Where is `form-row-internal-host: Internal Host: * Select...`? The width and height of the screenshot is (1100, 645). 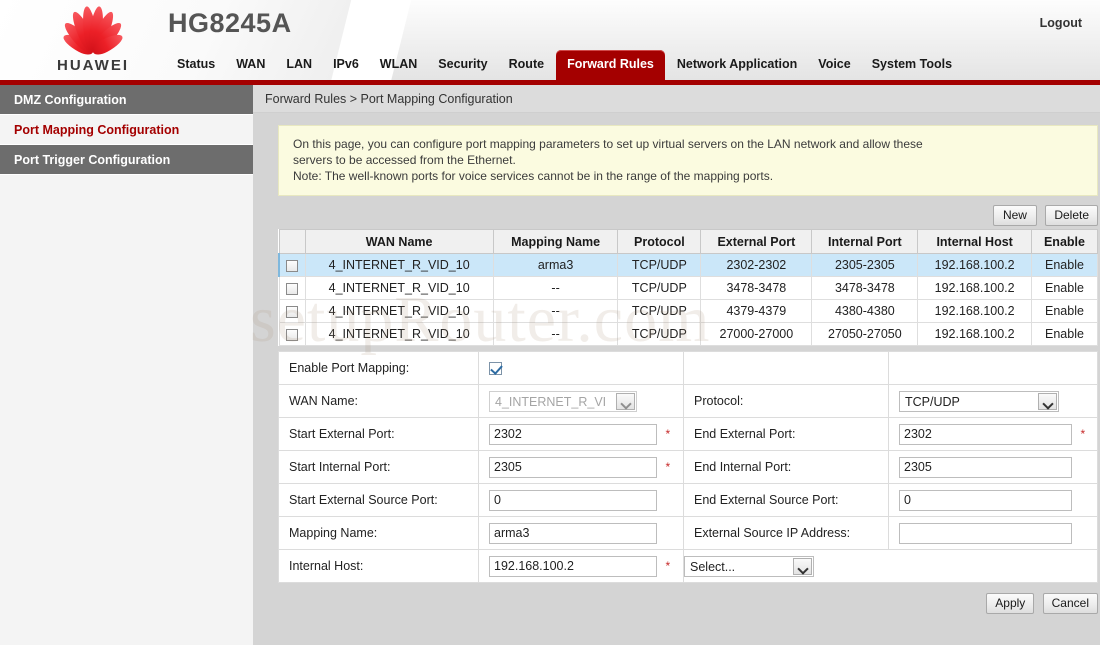 form-row-internal-host: Internal Host: * Select... is located at coordinates (688, 566).